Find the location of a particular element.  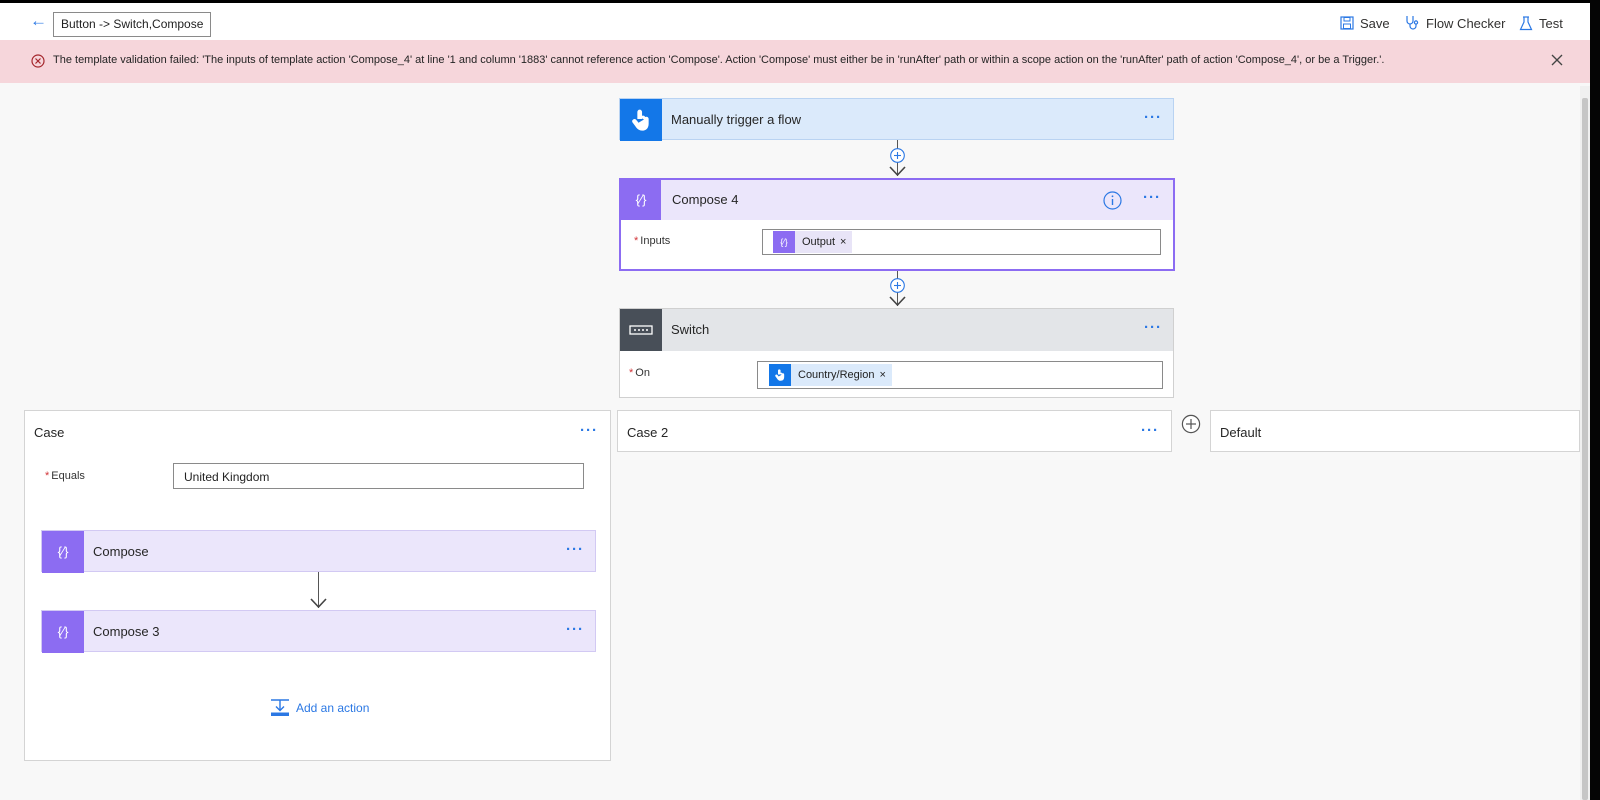

case2-column: Case 2 ··· is located at coordinates (894, 431).